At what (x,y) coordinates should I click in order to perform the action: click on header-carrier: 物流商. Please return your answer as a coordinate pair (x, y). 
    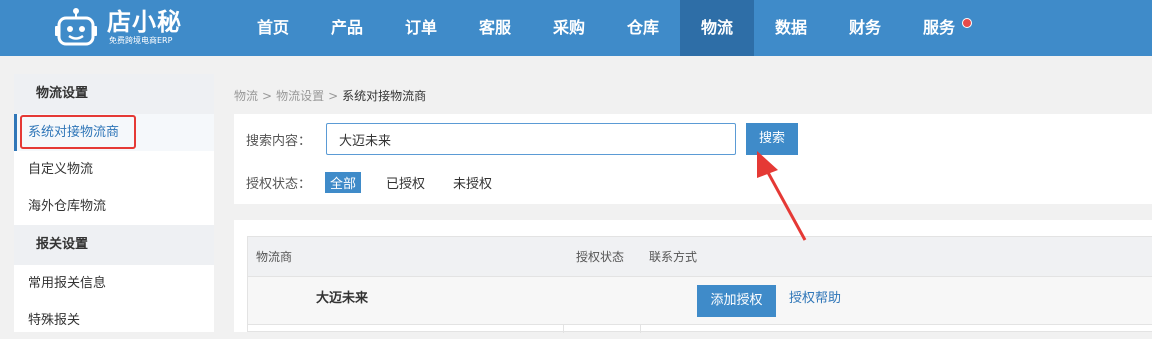
    Looking at the image, I should click on (274, 257).